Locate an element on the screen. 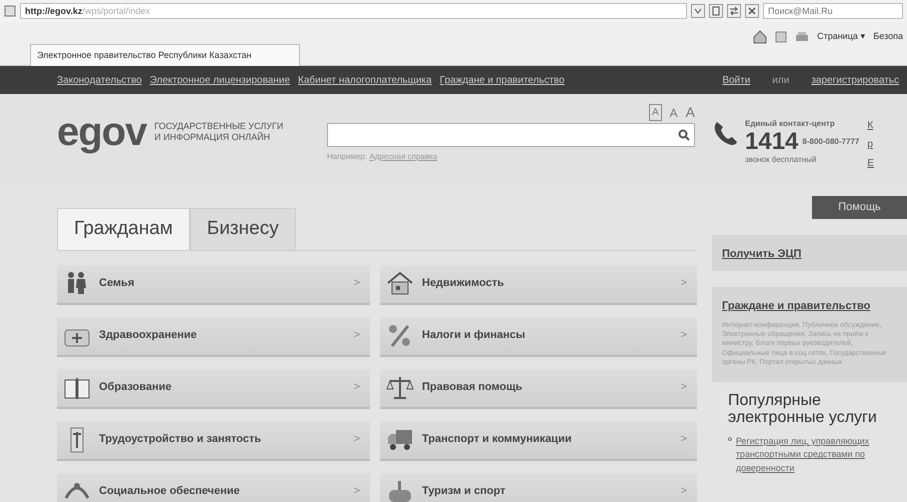 This screenshot has width=907, height=502. category-label: Правовая помощь is located at coordinates (473, 388).